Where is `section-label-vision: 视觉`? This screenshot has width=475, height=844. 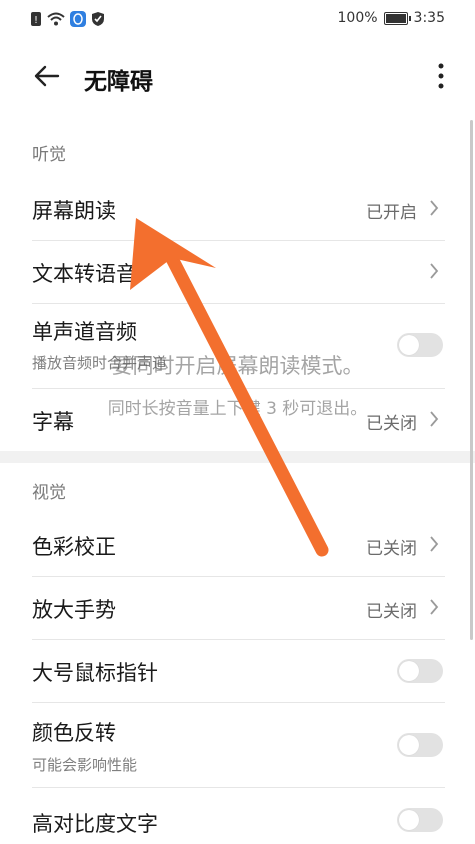 section-label-vision: 视觉 is located at coordinates (49, 493).